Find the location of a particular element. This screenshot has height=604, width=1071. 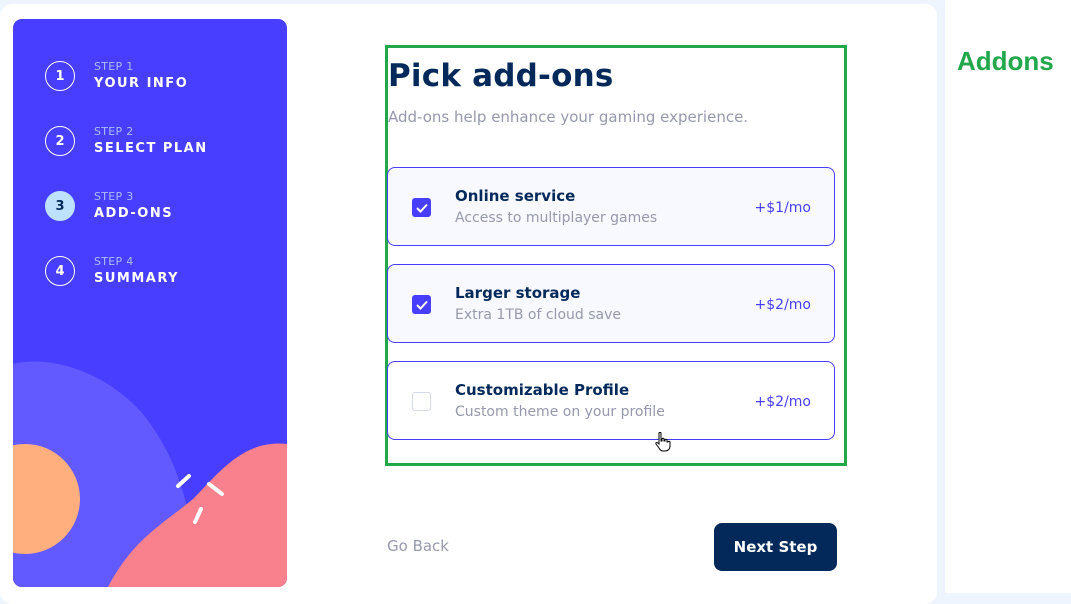

step-caption: STEP 4 is located at coordinates (114, 261).